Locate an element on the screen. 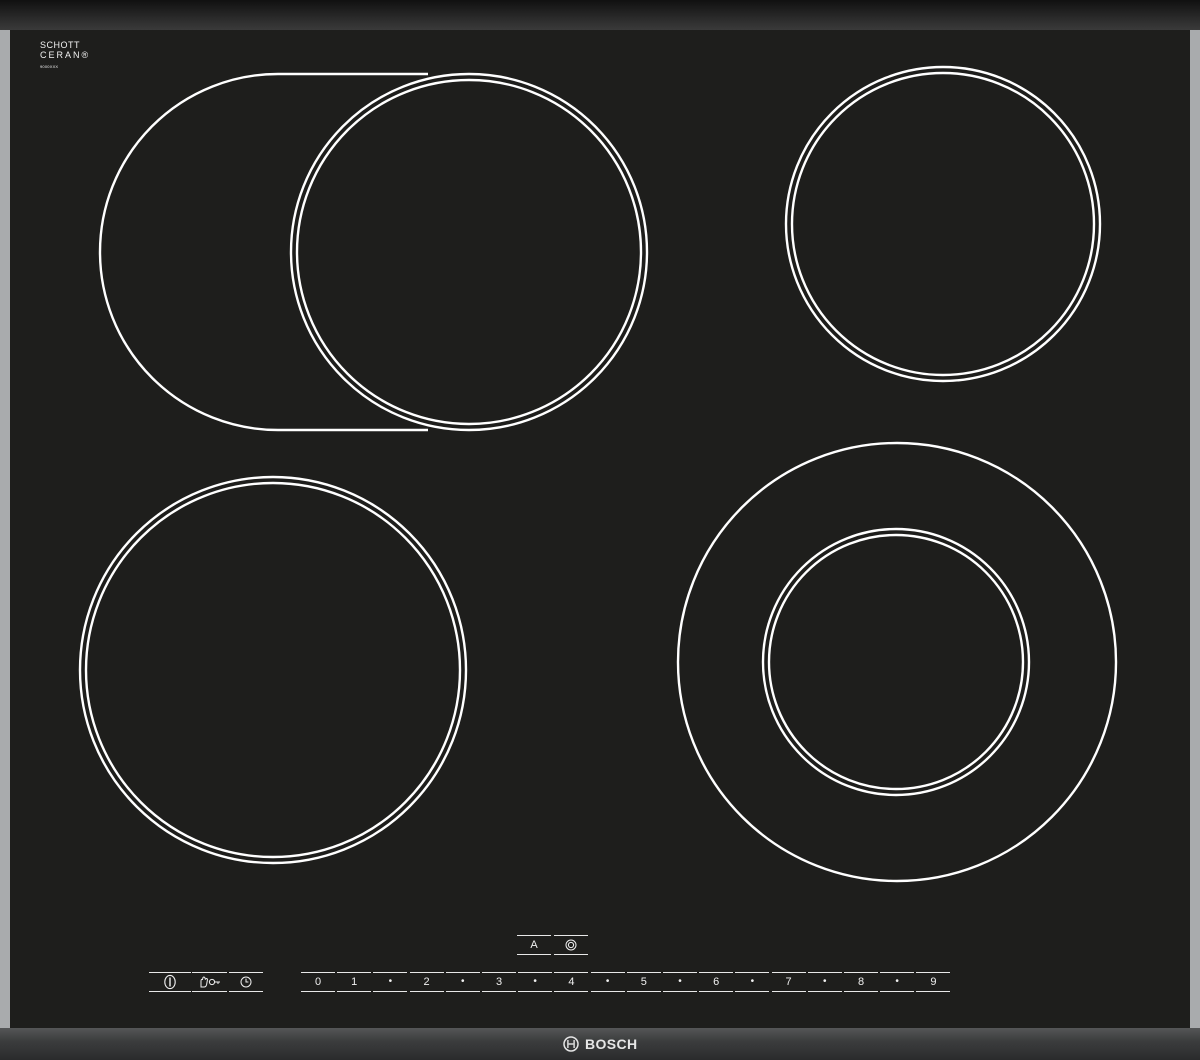 Image resolution: width=1200 pixels, height=1060 pixels. timer-key is located at coordinates (246, 982).